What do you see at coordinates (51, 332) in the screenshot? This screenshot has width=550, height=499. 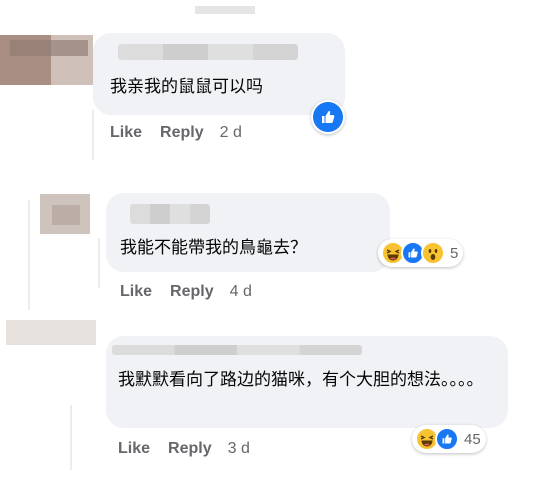 I see `avatar-blurred` at bounding box center [51, 332].